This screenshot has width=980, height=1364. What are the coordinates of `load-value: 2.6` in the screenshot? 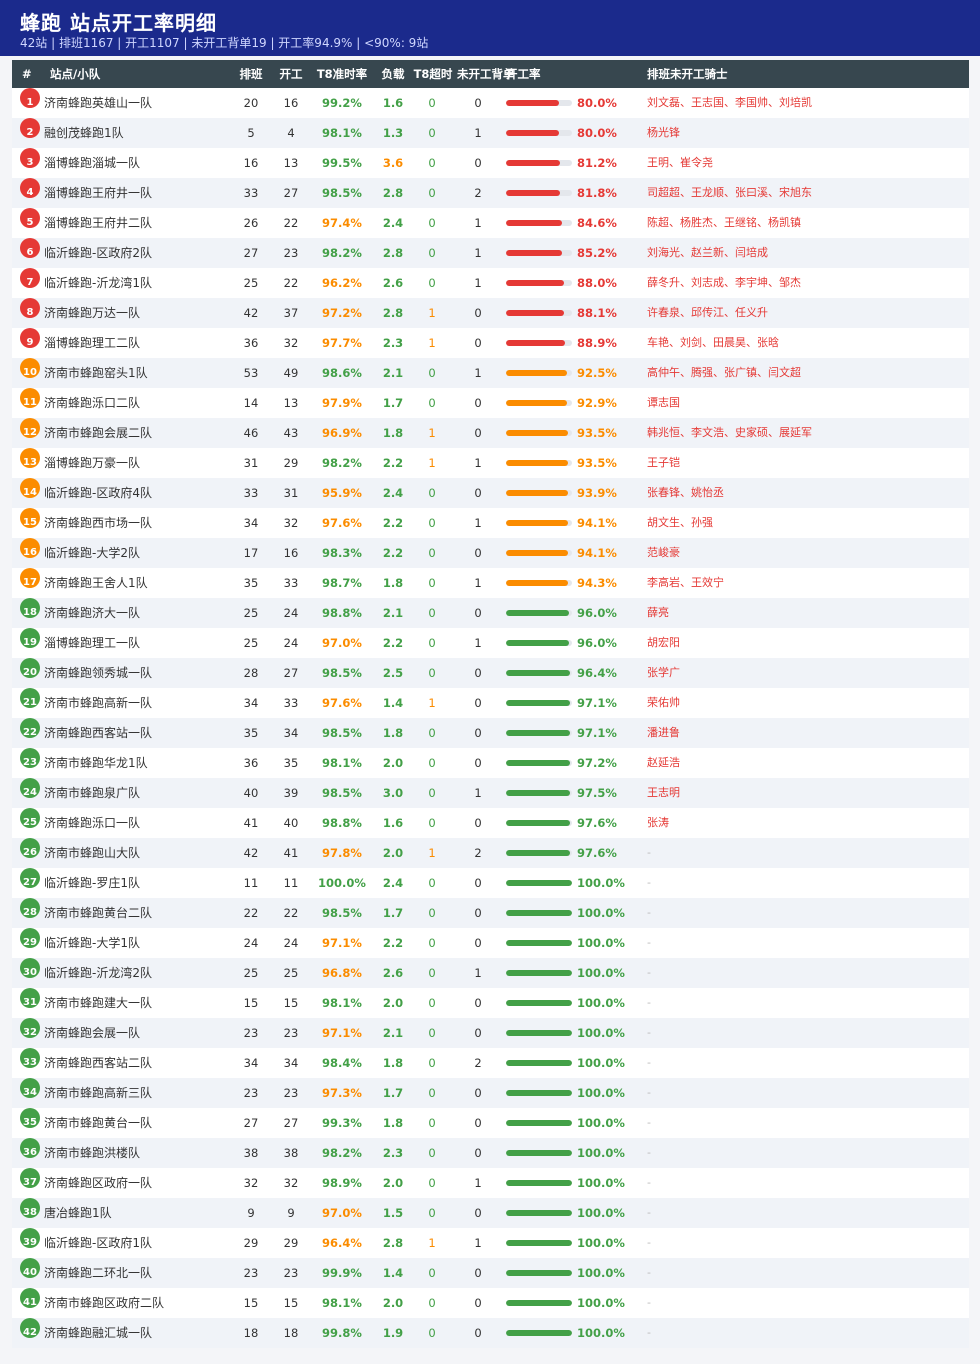 It's located at (393, 283).